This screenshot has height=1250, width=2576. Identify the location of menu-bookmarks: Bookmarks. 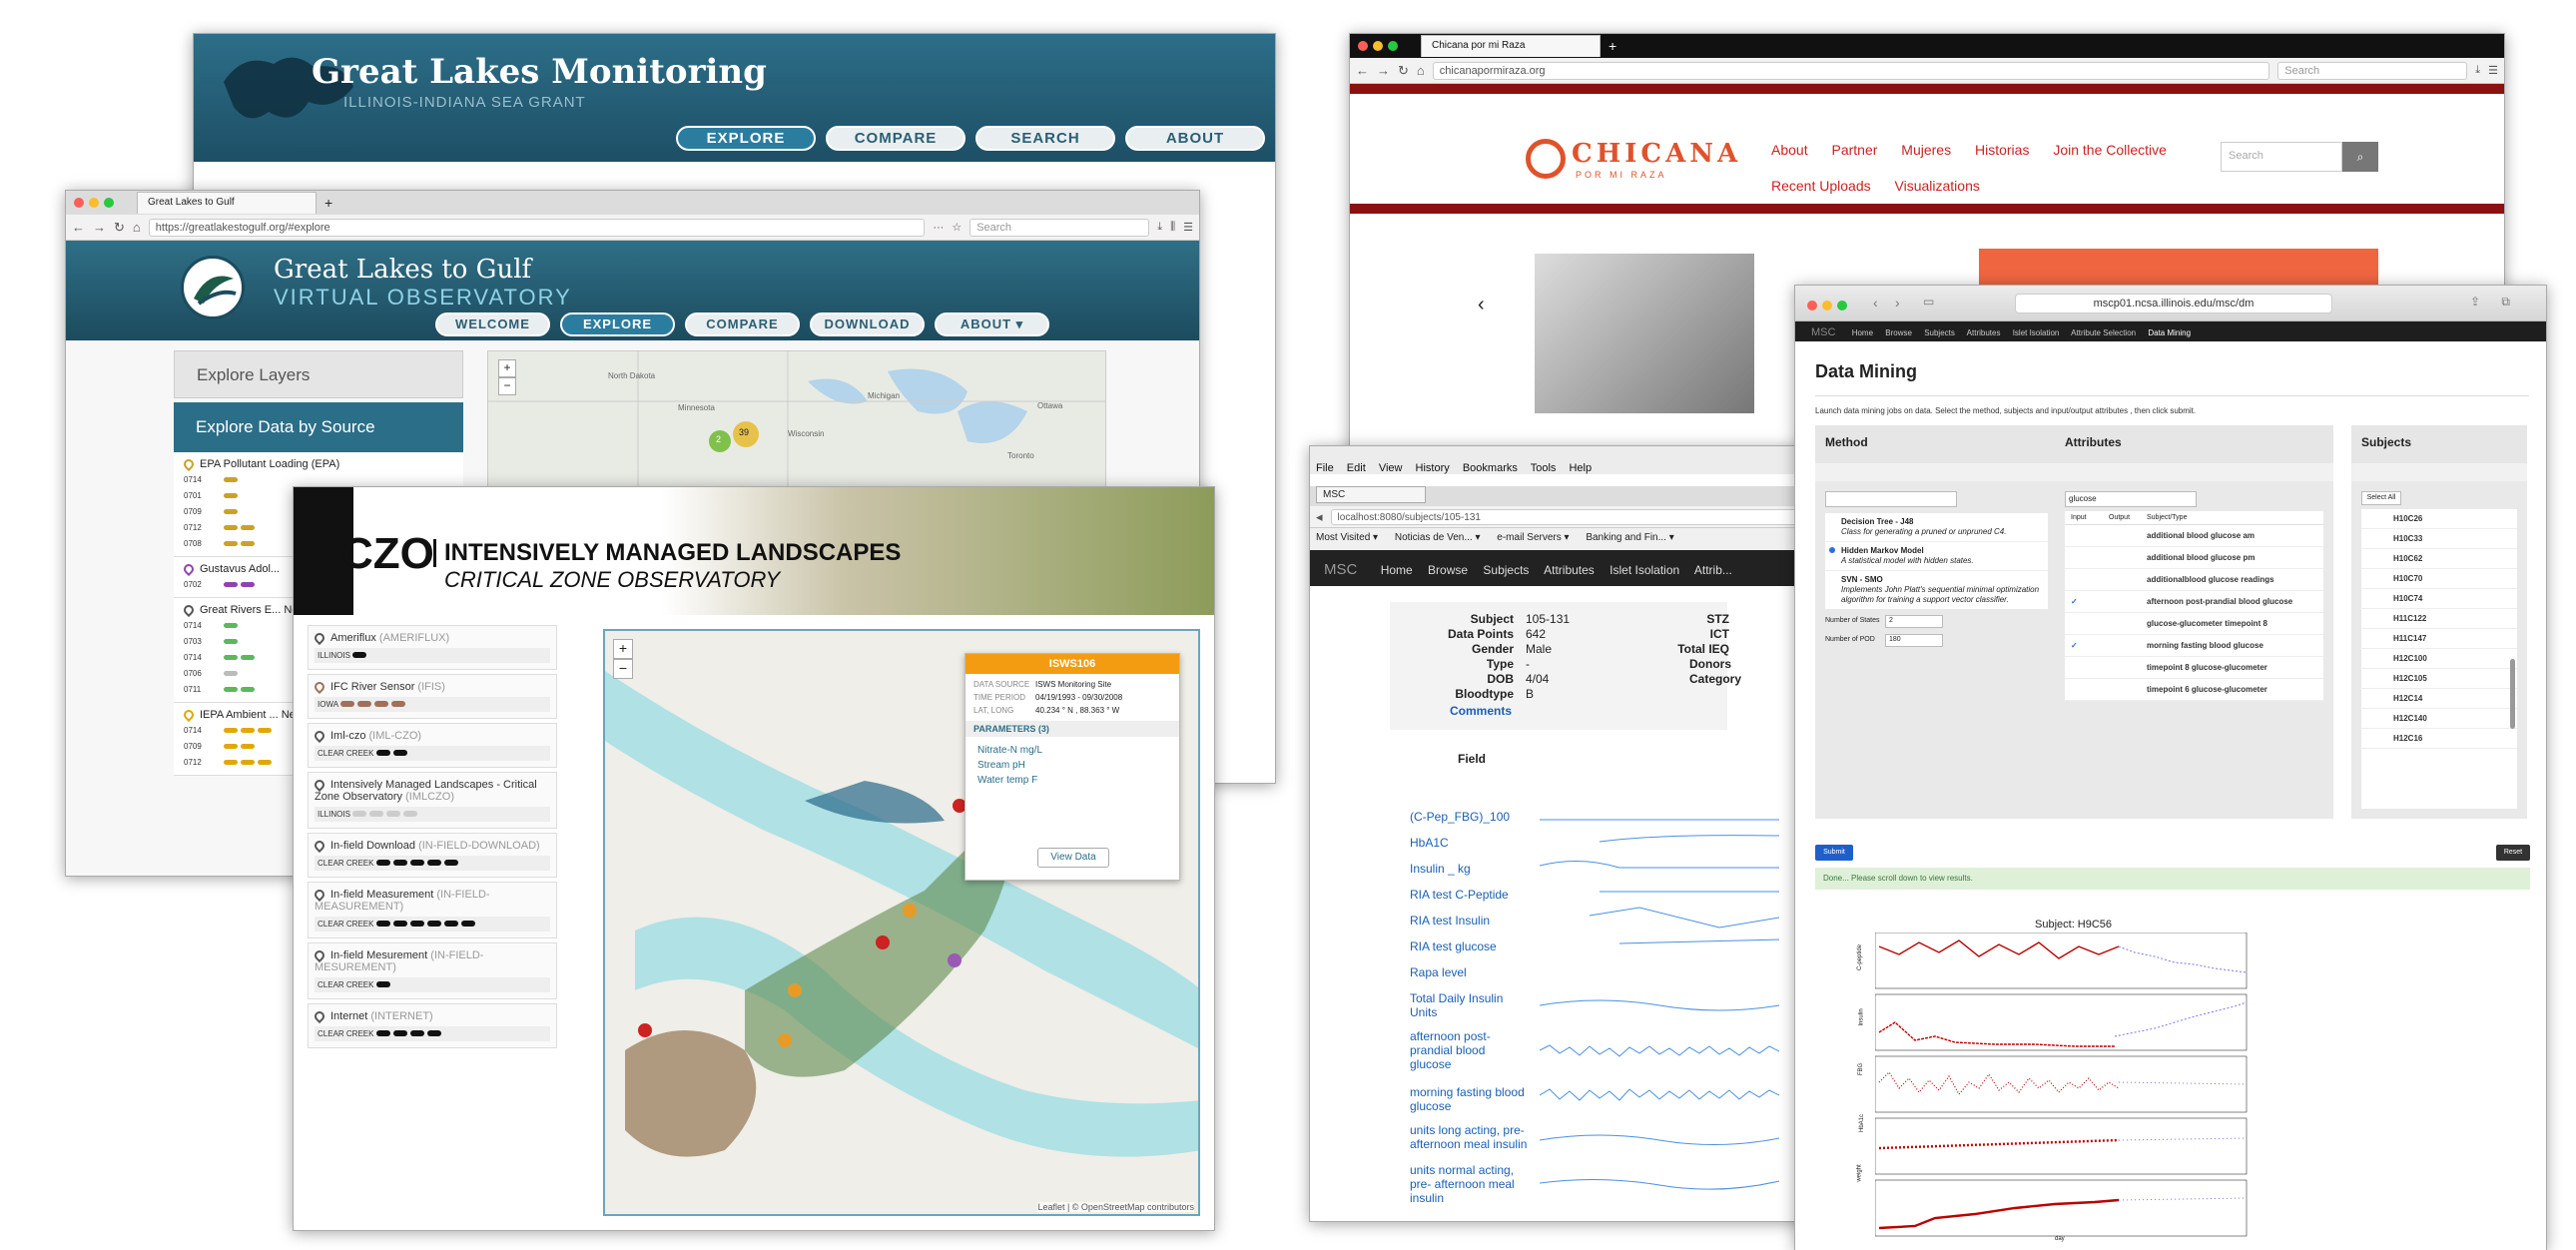
(1490, 468).